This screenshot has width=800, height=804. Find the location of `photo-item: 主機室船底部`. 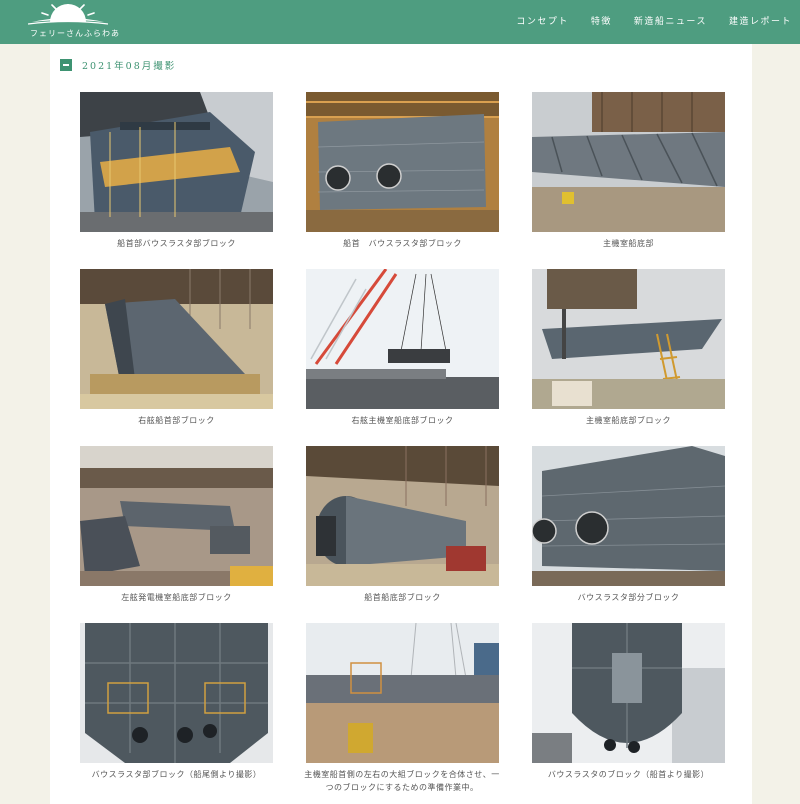

photo-item: 主機室船底部 is located at coordinates (628, 171).